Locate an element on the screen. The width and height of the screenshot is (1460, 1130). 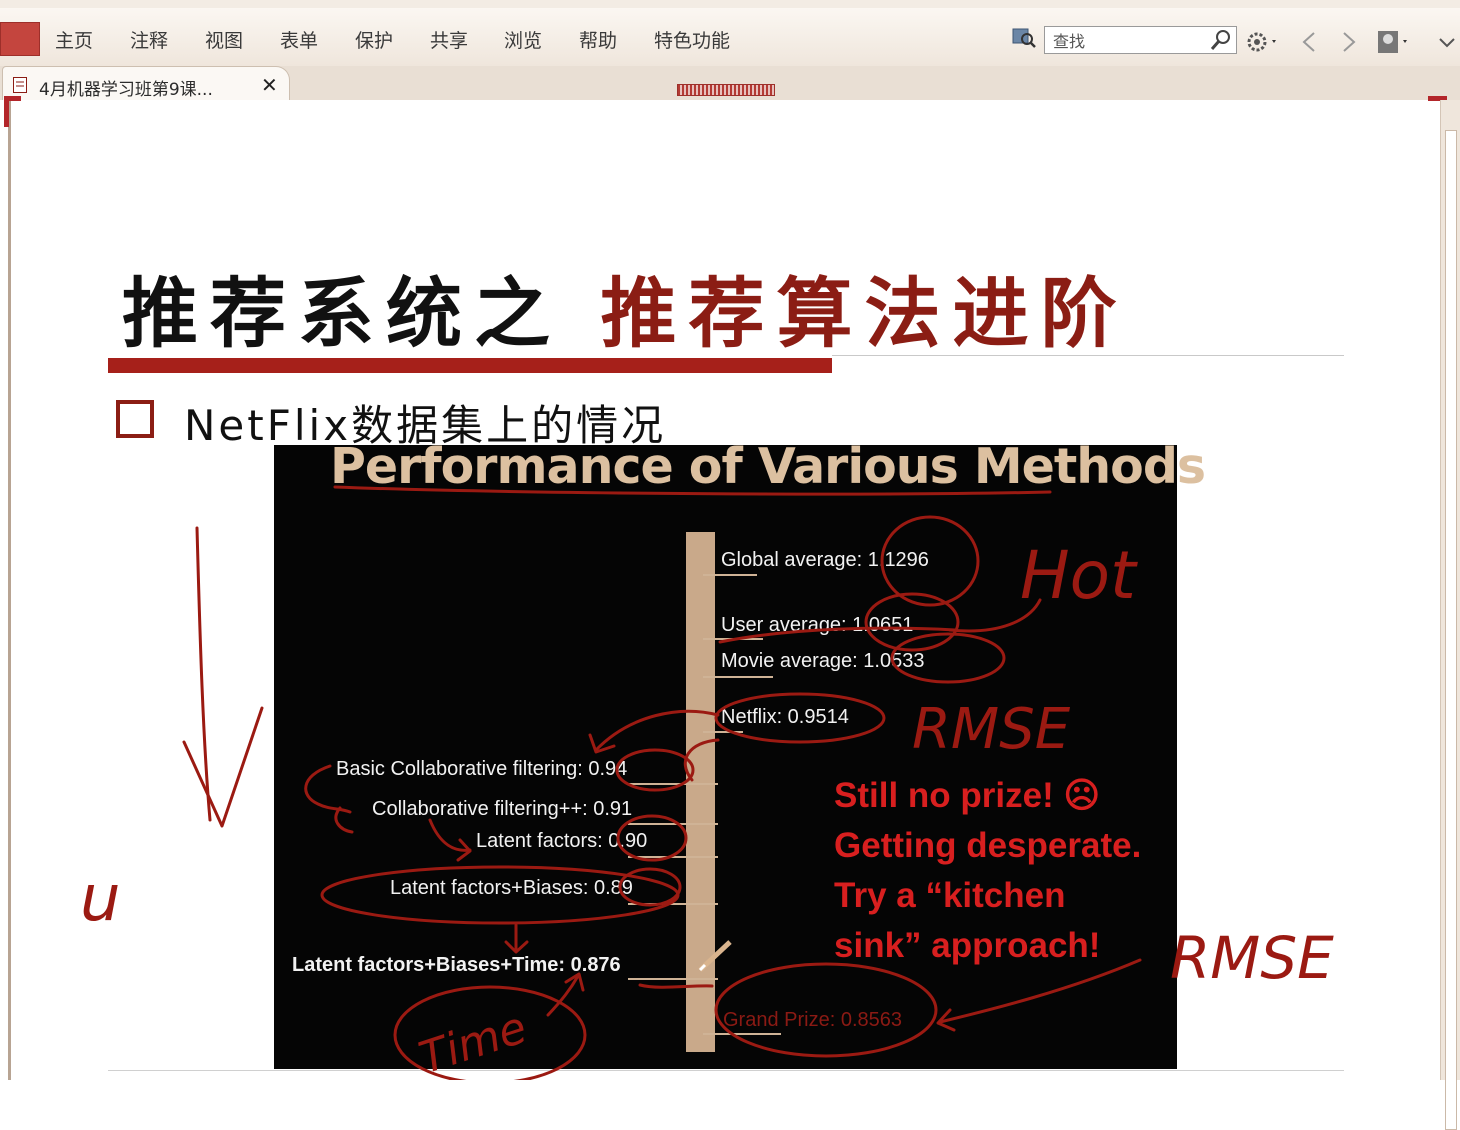
label-latent-biases-time: Latent factors+Biases+Time: 0.876 is located at coordinates (456, 965).